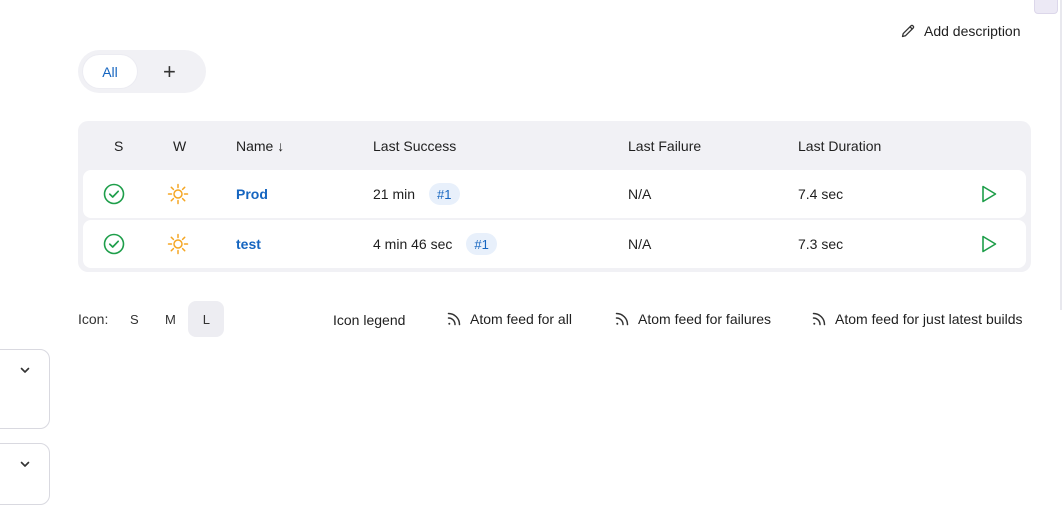 This screenshot has width=1062, height=505. I want to click on add-description-button: Add description, so click(960, 31).